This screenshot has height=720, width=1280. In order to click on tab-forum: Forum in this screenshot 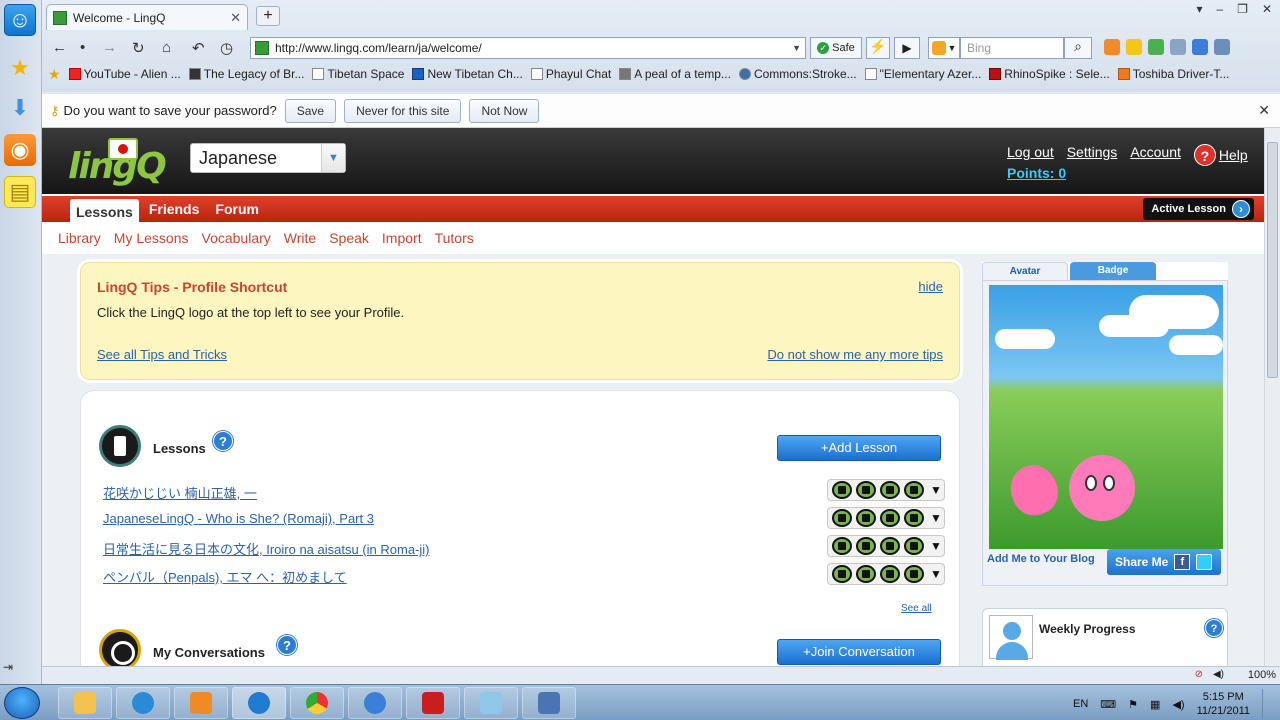, I will do `click(237, 209)`.